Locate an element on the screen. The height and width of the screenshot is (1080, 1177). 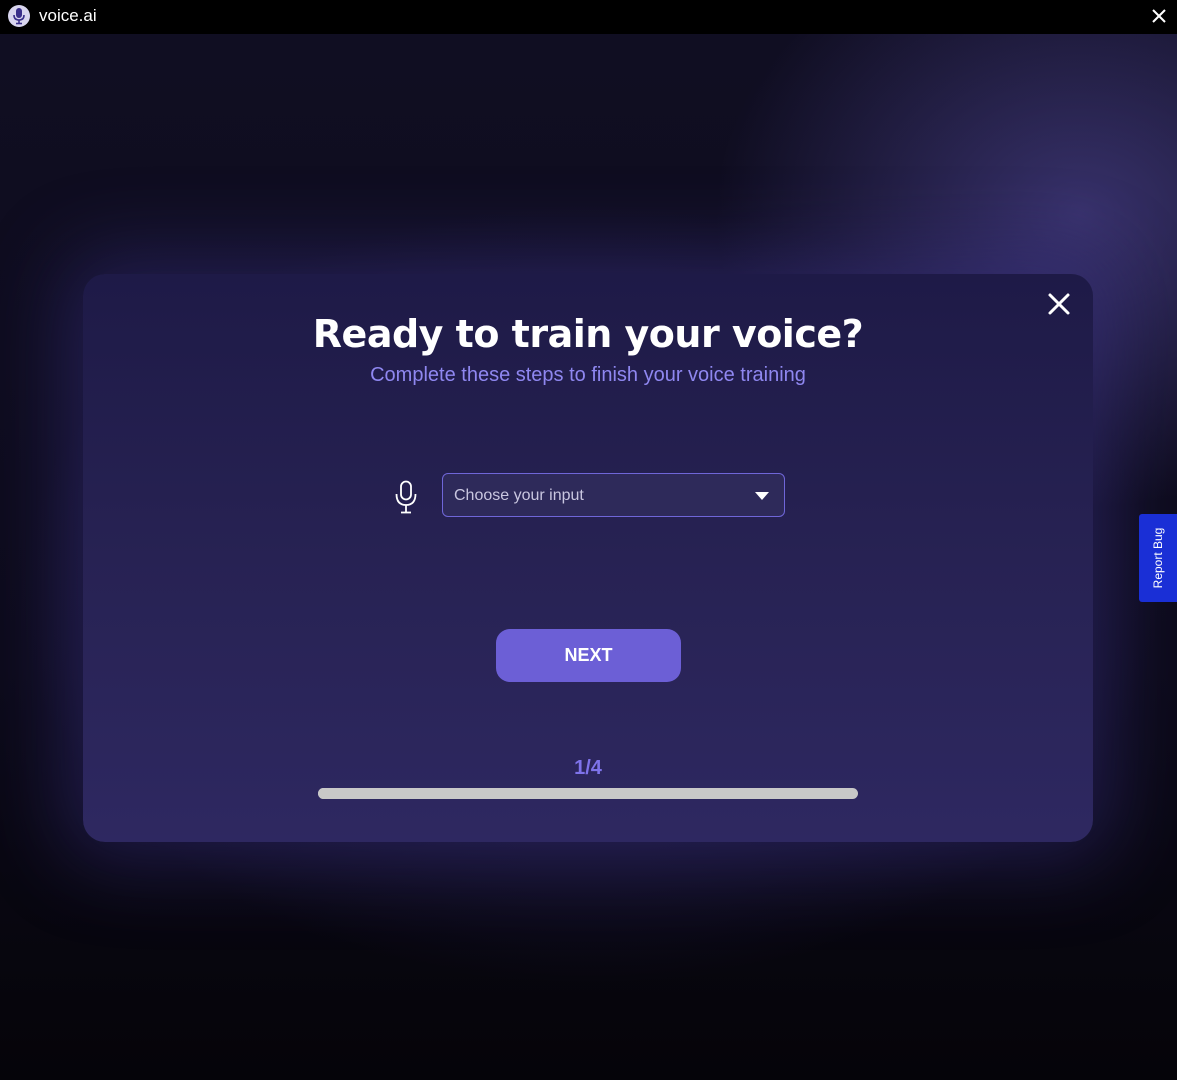
report-bug-label: Report Bug is located at coordinates (1158, 558).